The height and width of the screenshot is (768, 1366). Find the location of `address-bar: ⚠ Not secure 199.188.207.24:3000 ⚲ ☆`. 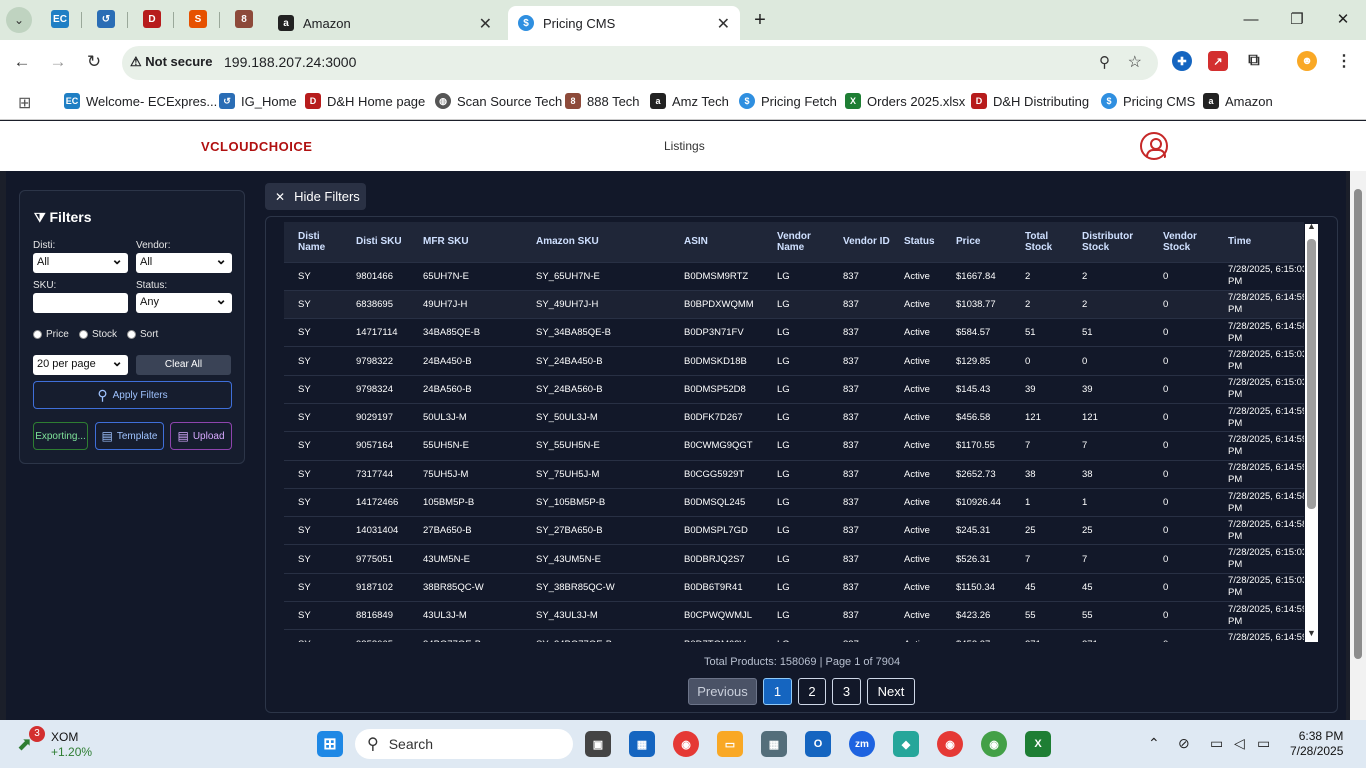

address-bar: ⚠ Not secure 199.188.207.24:3000 ⚲ ☆ is located at coordinates (640, 63).